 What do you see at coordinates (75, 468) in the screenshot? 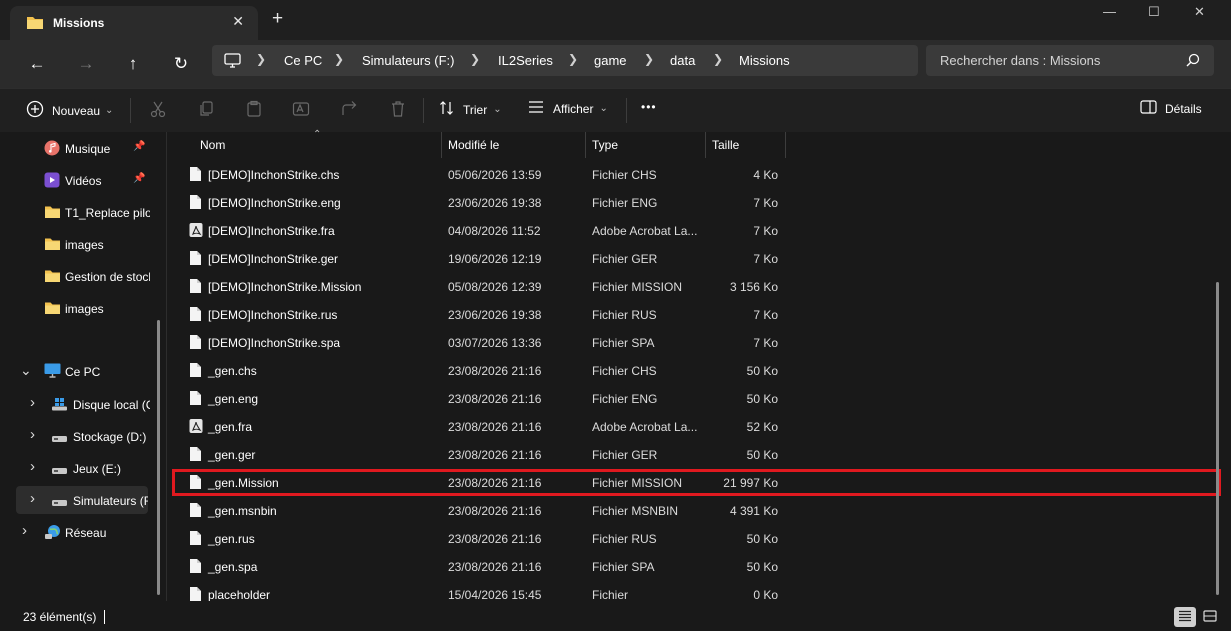
I see `sidebar-item-jeux-e: › Jeux (E:)` at bounding box center [75, 468].